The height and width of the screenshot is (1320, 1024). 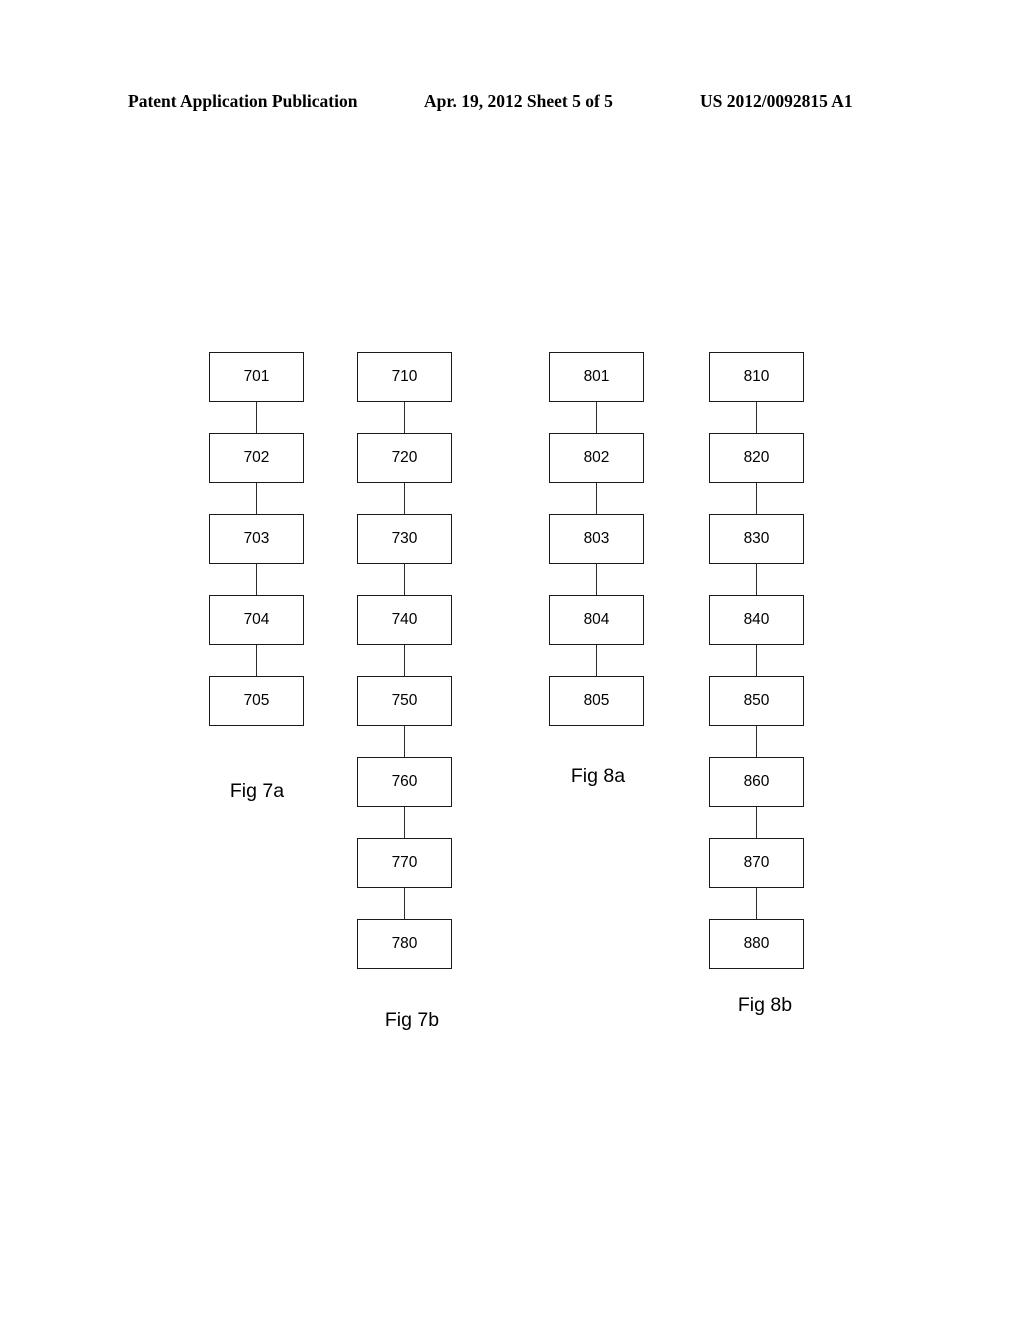 What do you see at coordinates (756, 539) in the screenshot?
I see `flow-box: 830` at bounding box center [756, 539].